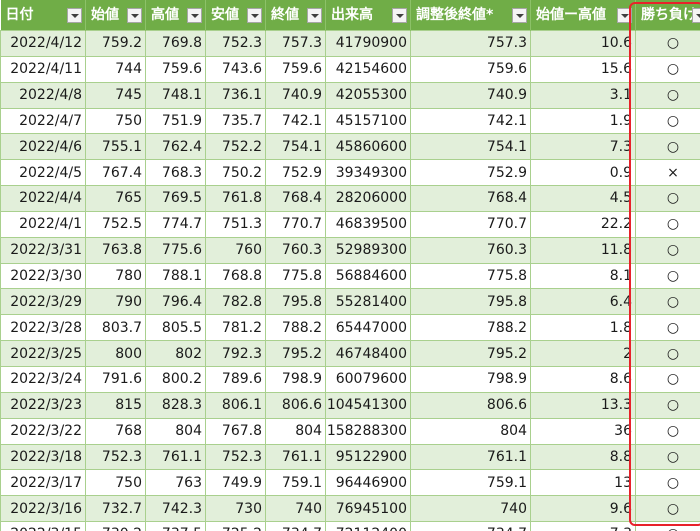 The image size is (700, 531). I want to click on cell-open: 803.7, so click(115, 328).